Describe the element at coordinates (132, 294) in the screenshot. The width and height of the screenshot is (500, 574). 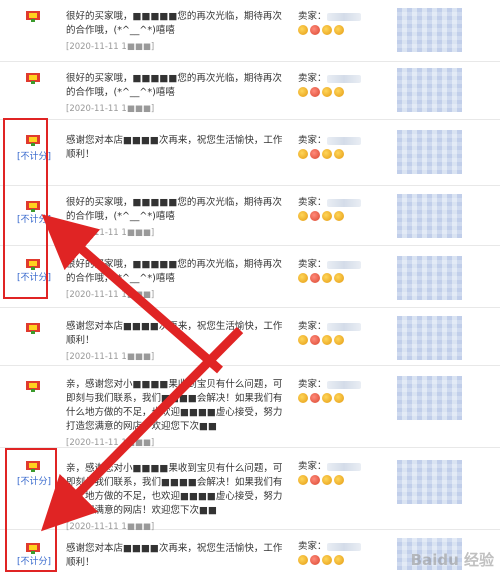
I see `arrow-to-upper-box` at that location.